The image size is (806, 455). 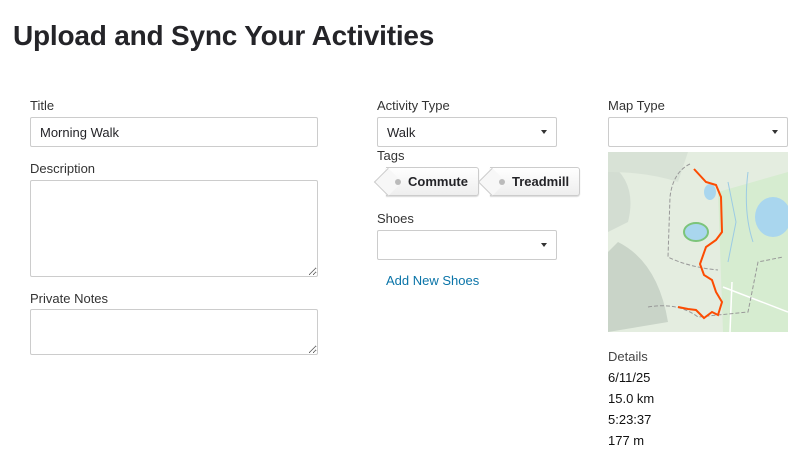 I want to click on detail-date: 6/11/25, so click(x=629, y=377).